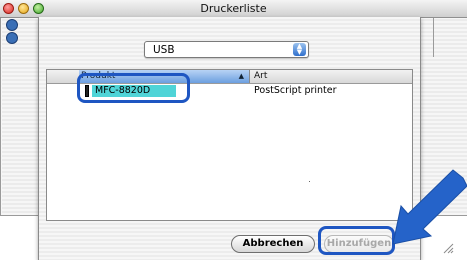  Describe the element at coordinates (356, 240) in the screenshot. I see `add-button-highlight-outline` at that location.